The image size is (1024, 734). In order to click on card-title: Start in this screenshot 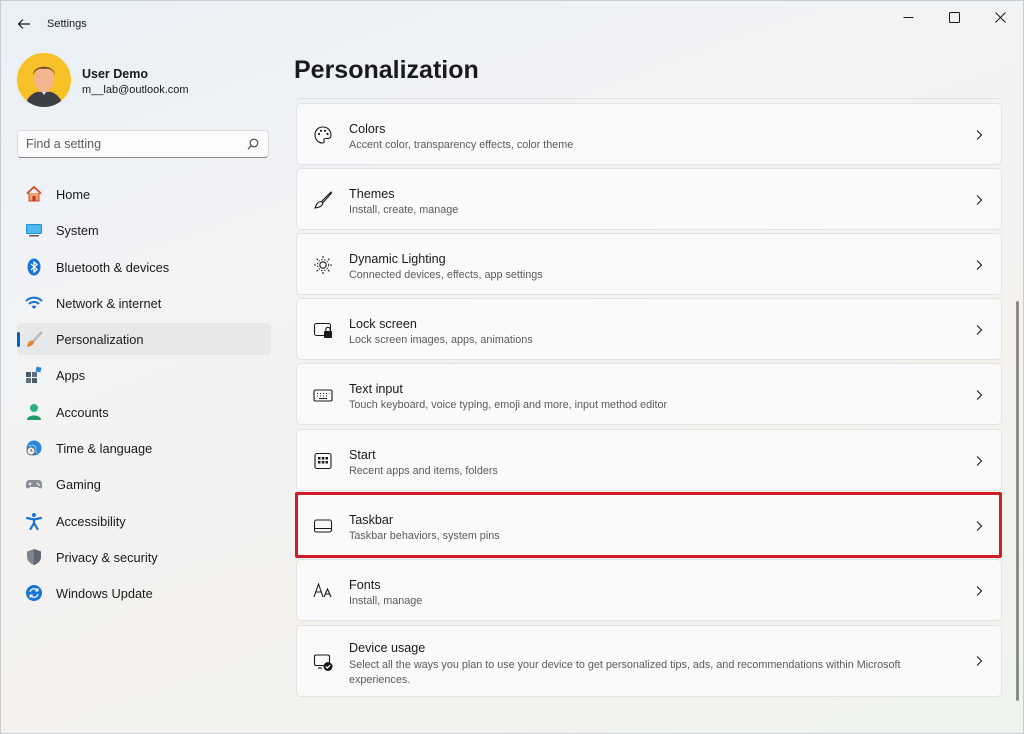, I will do `click(362, 455)`.